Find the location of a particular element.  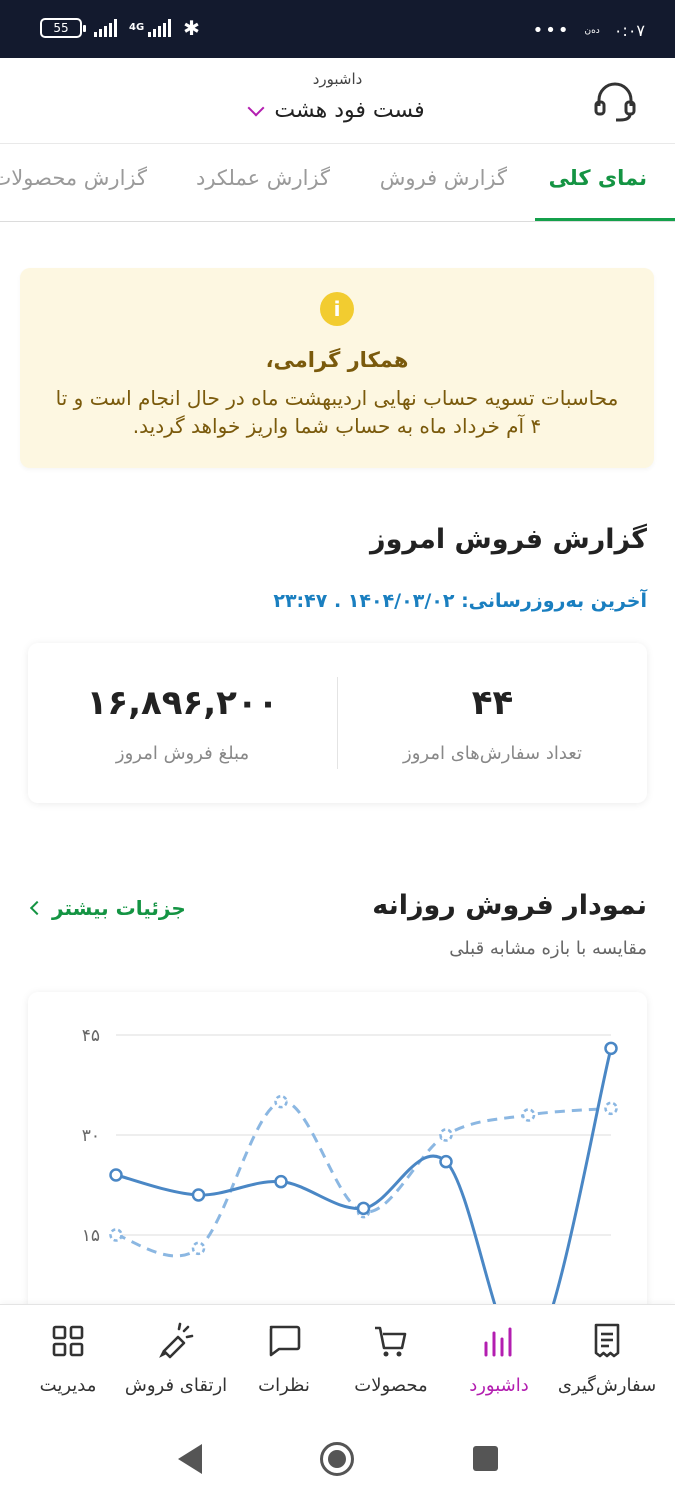

notification-dots: ••• is located at coordinates (551, 30).